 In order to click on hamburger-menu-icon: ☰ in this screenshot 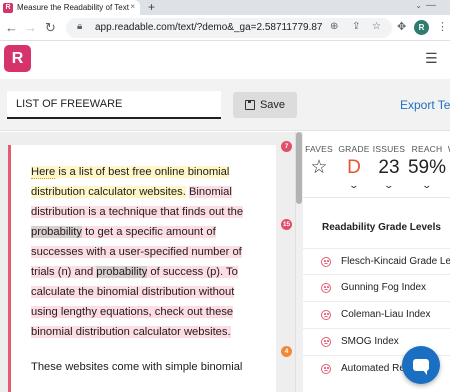, I will do `click(431, 58)`.